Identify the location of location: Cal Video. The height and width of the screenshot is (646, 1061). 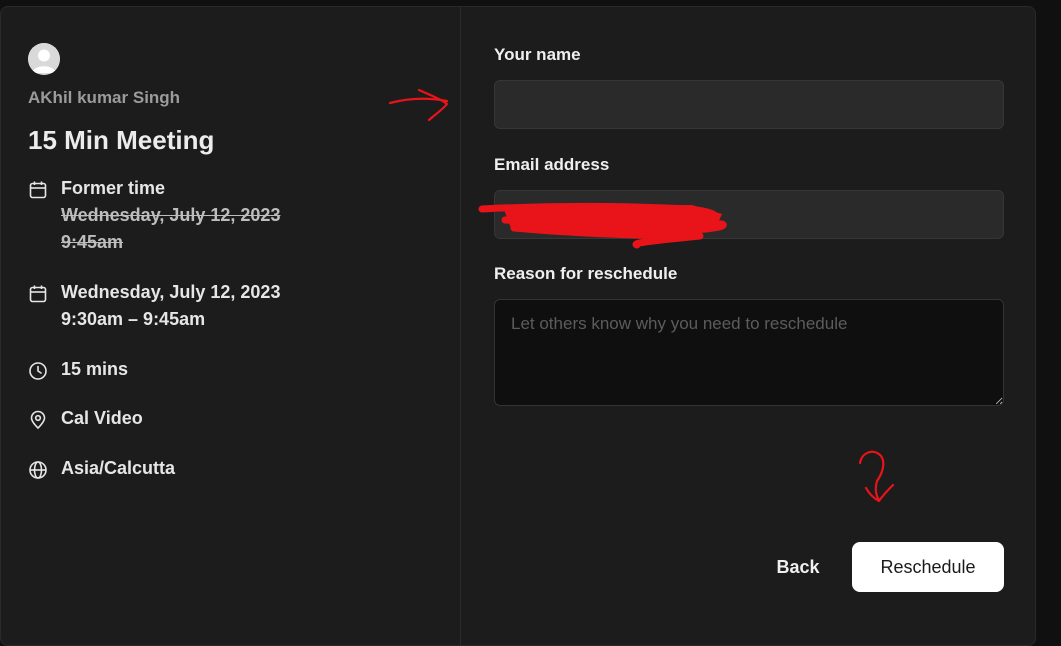
(102, 418).